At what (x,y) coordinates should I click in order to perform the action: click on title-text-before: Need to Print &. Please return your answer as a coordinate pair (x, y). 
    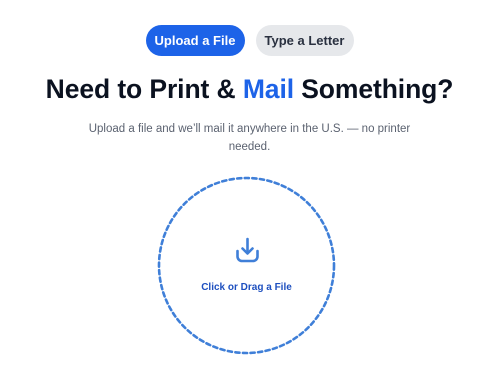
    Looking at the image, I should click on (144, 89).